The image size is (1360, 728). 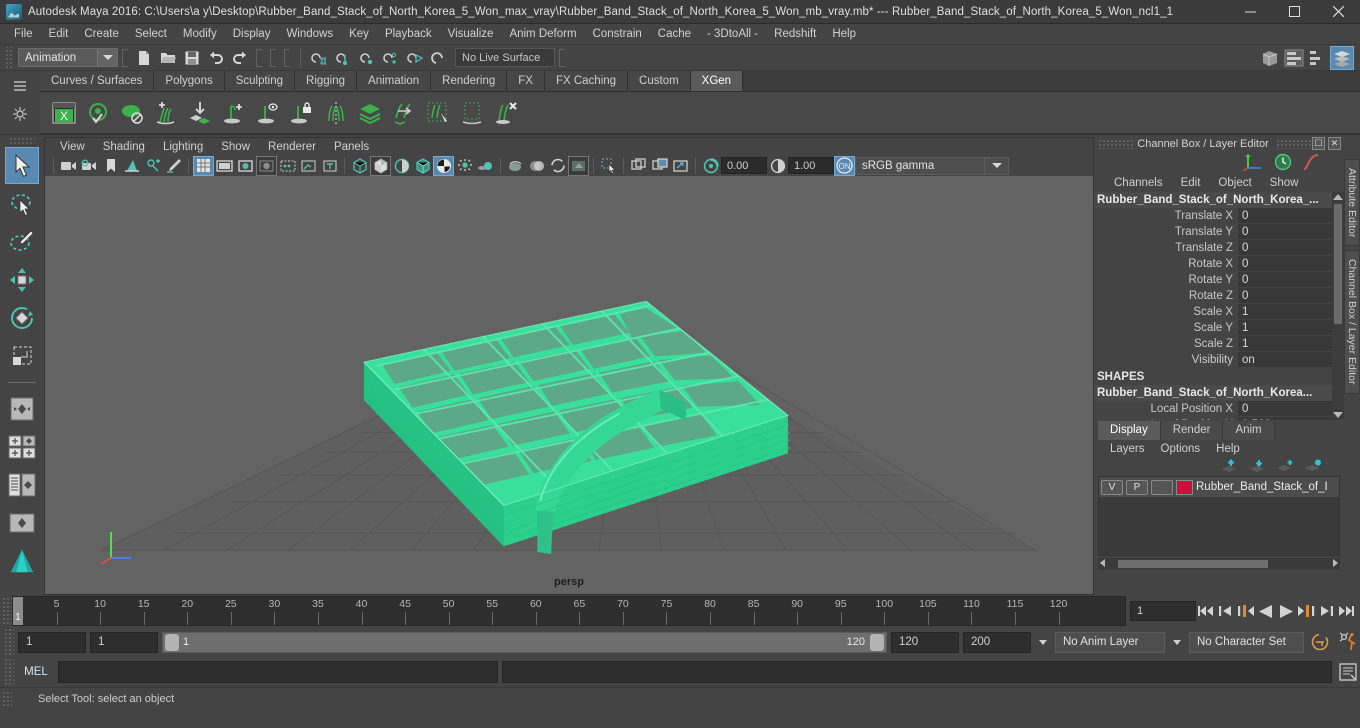 I want to click on shelf-tab-rigging: Rigging, so click(x=326, y=81).